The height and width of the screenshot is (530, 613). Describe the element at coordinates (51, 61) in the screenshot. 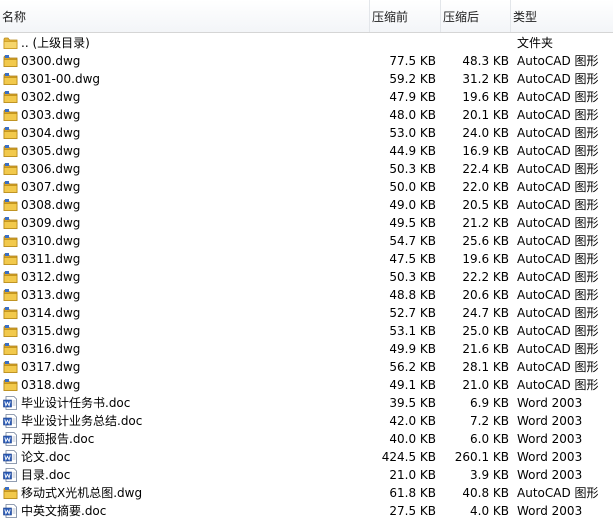

I see `file-name: 0300.dwg` at that location.